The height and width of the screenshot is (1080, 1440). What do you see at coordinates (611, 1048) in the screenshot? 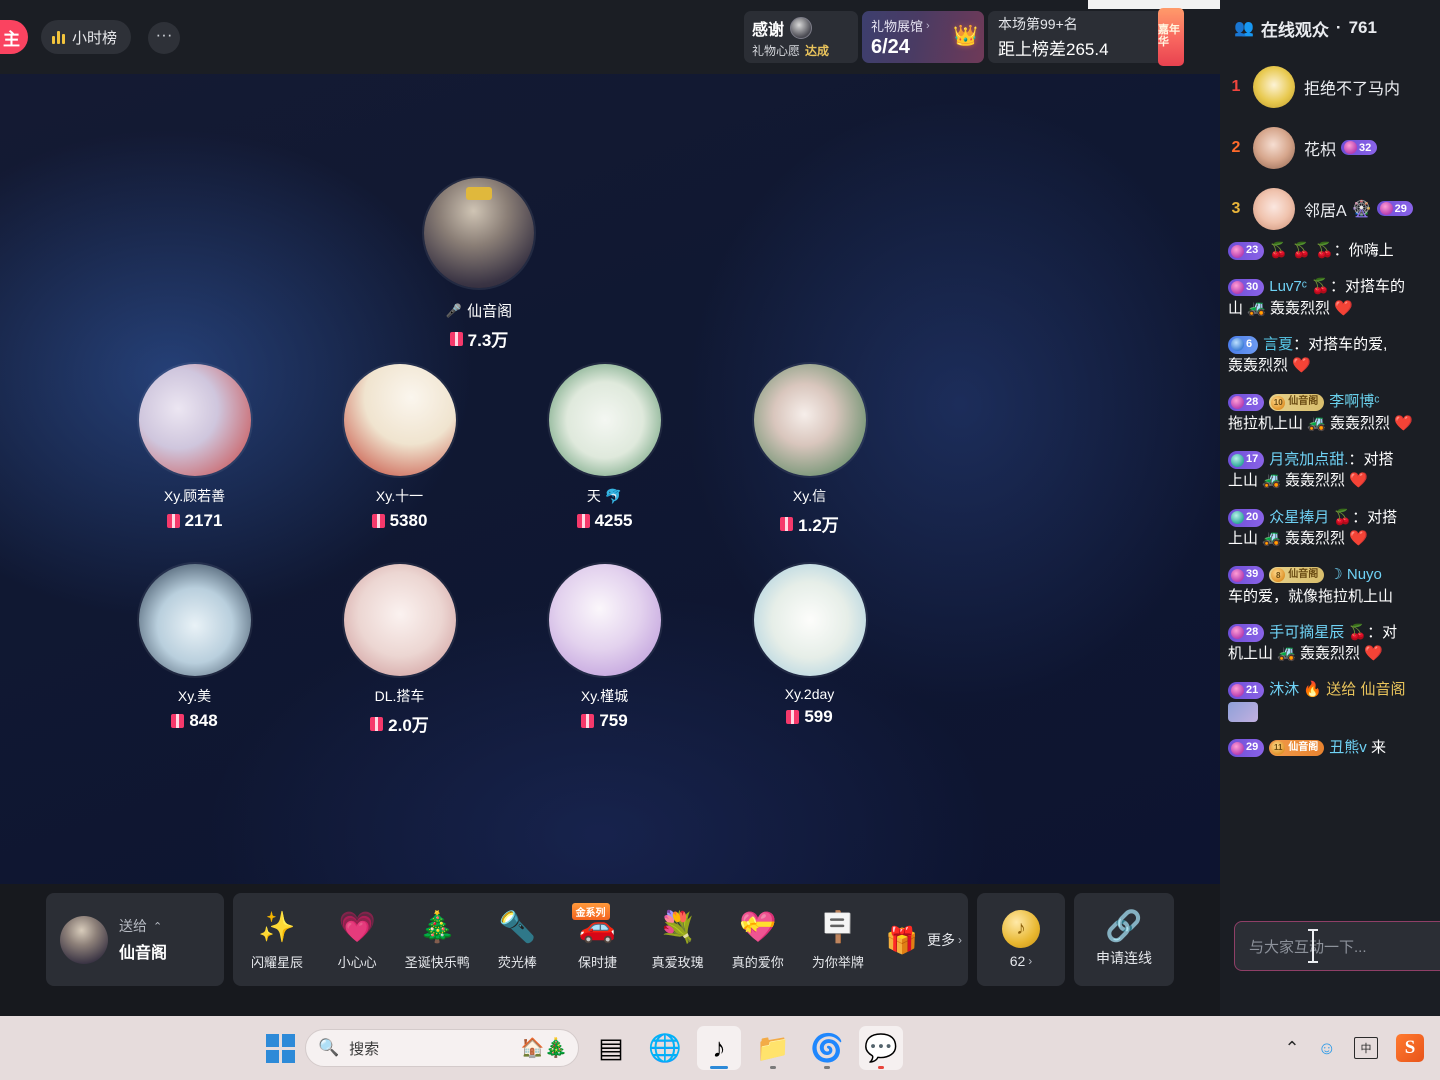
I see `taskbar-app-task-view: ▤` at bounding box center [611, 1048].